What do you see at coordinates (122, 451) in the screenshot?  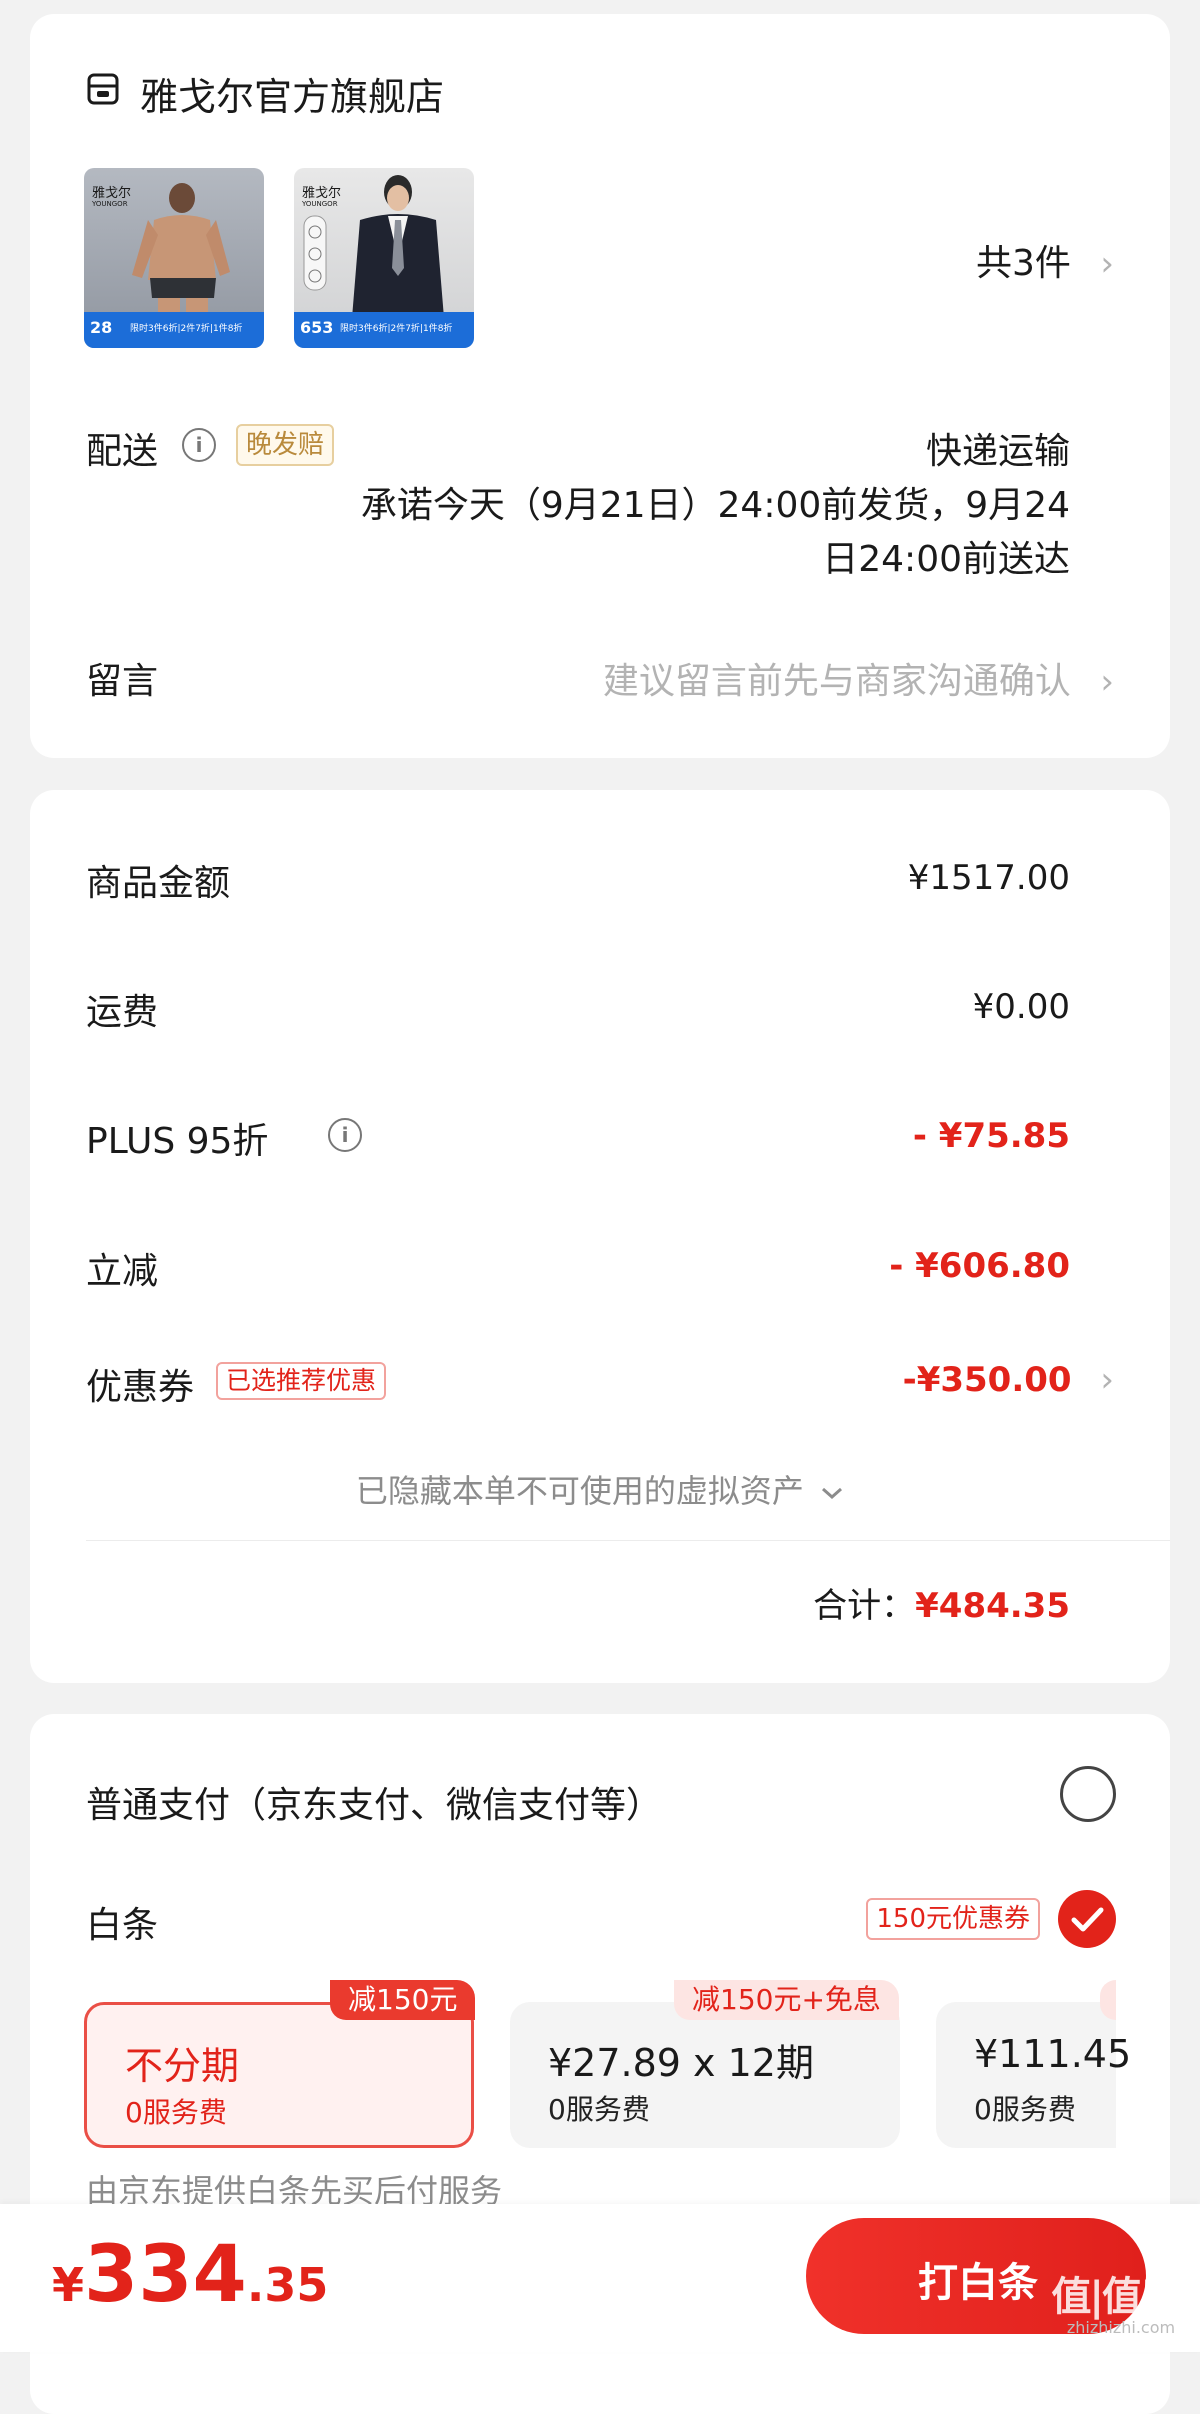 I see `delivery-label: 配送` at bounding box center [122, 451].